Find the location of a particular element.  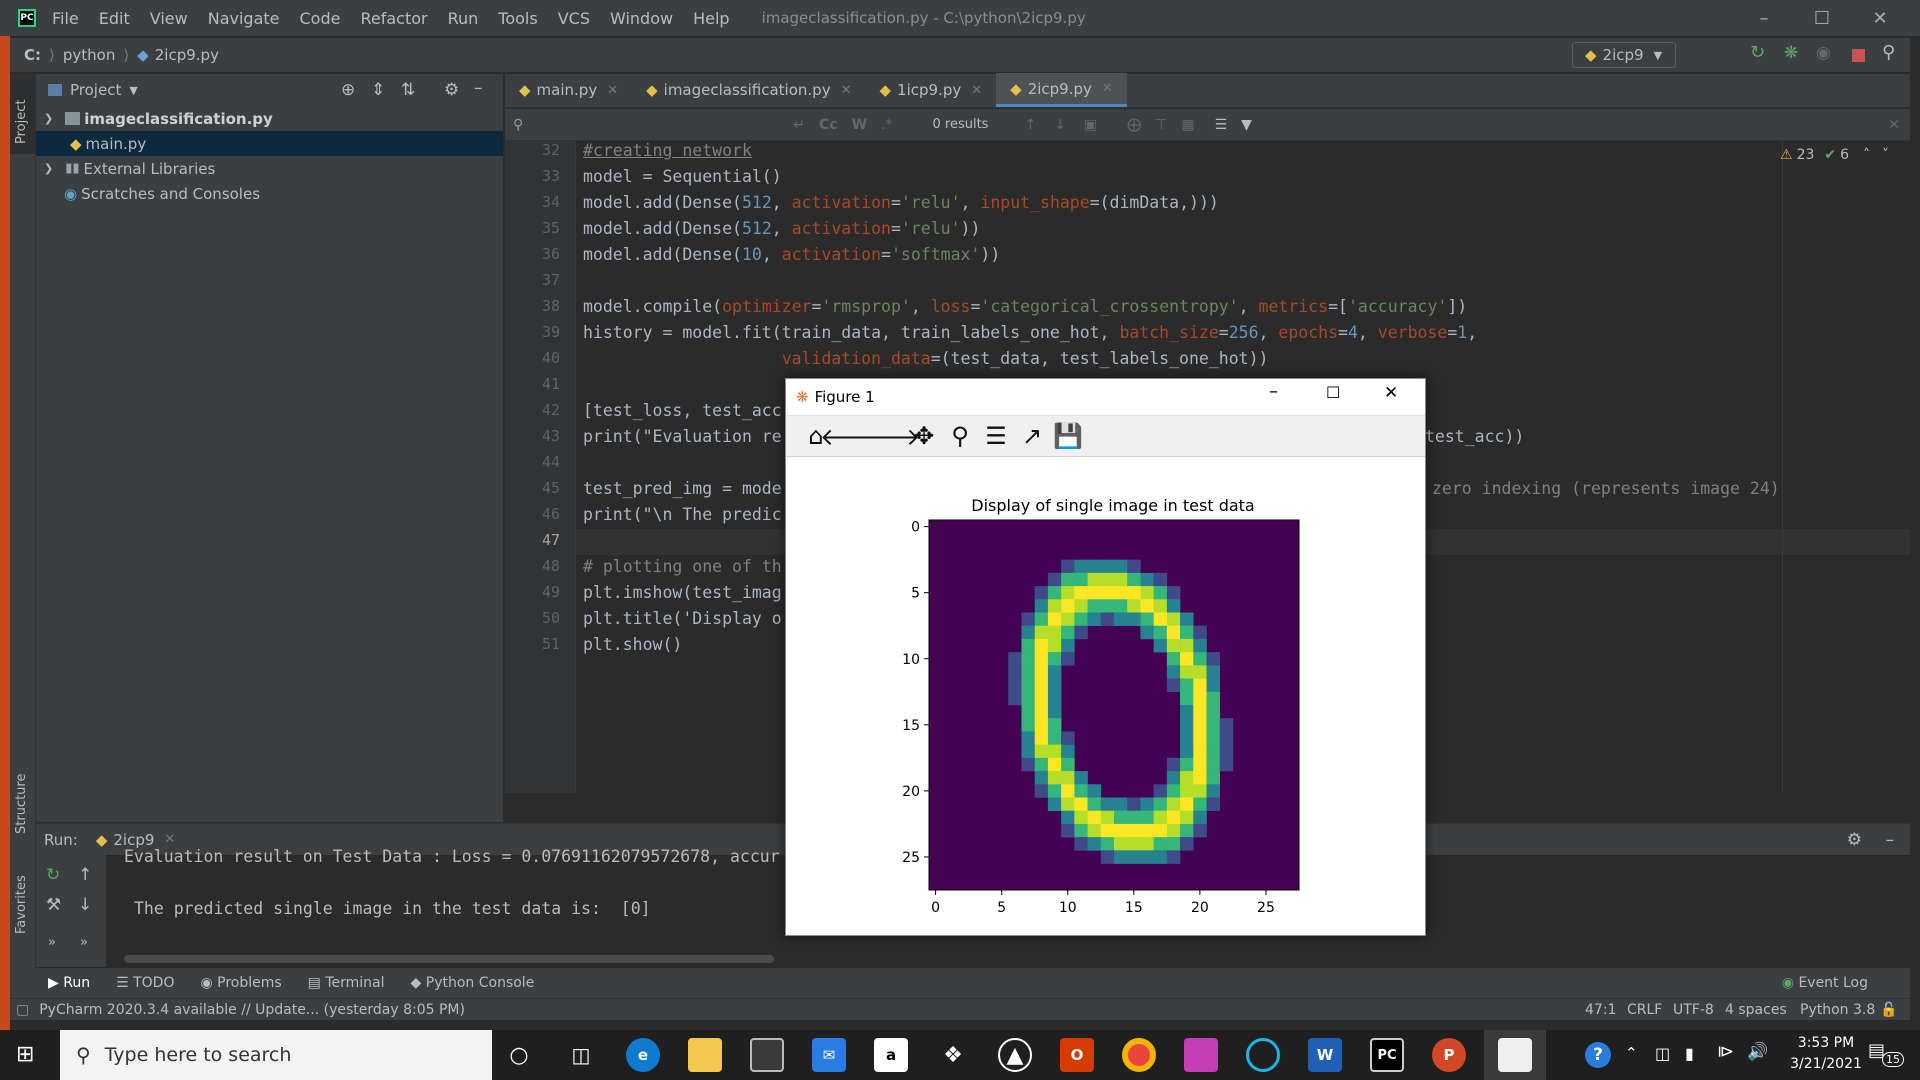

task-view-icon: ◫ is located at coordinates (581, 1055).